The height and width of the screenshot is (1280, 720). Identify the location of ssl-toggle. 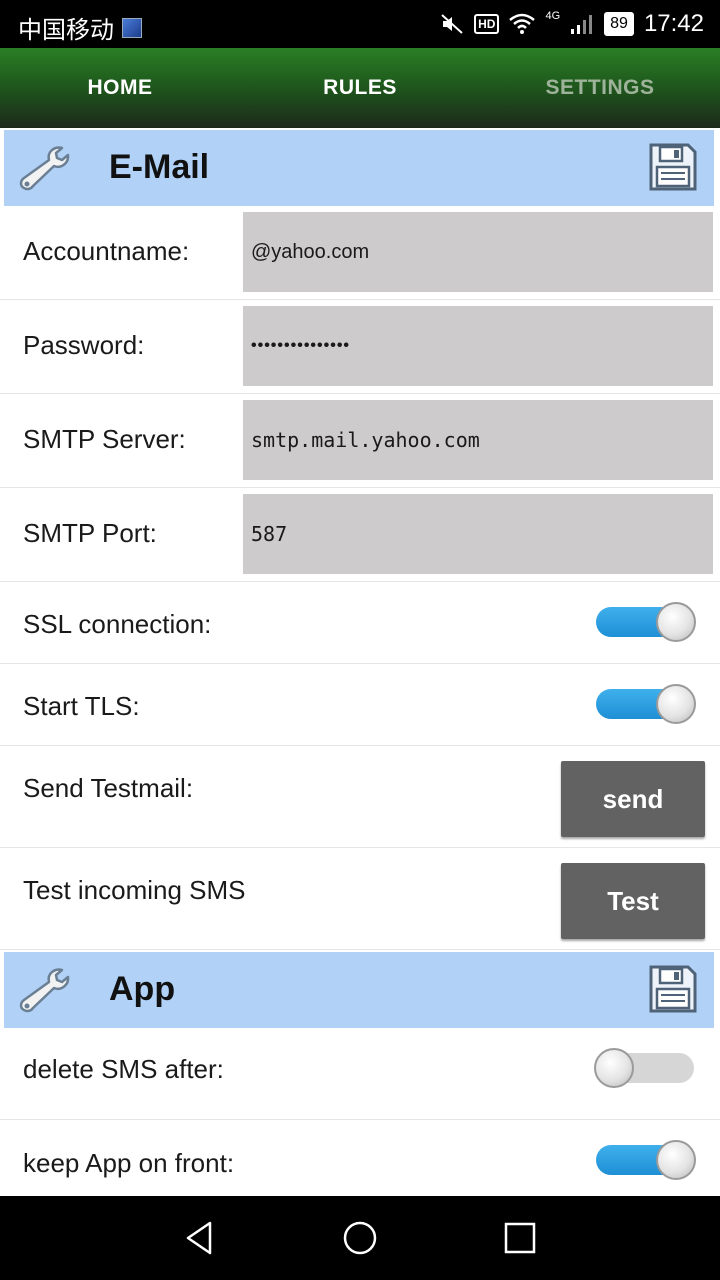
(646, 622).